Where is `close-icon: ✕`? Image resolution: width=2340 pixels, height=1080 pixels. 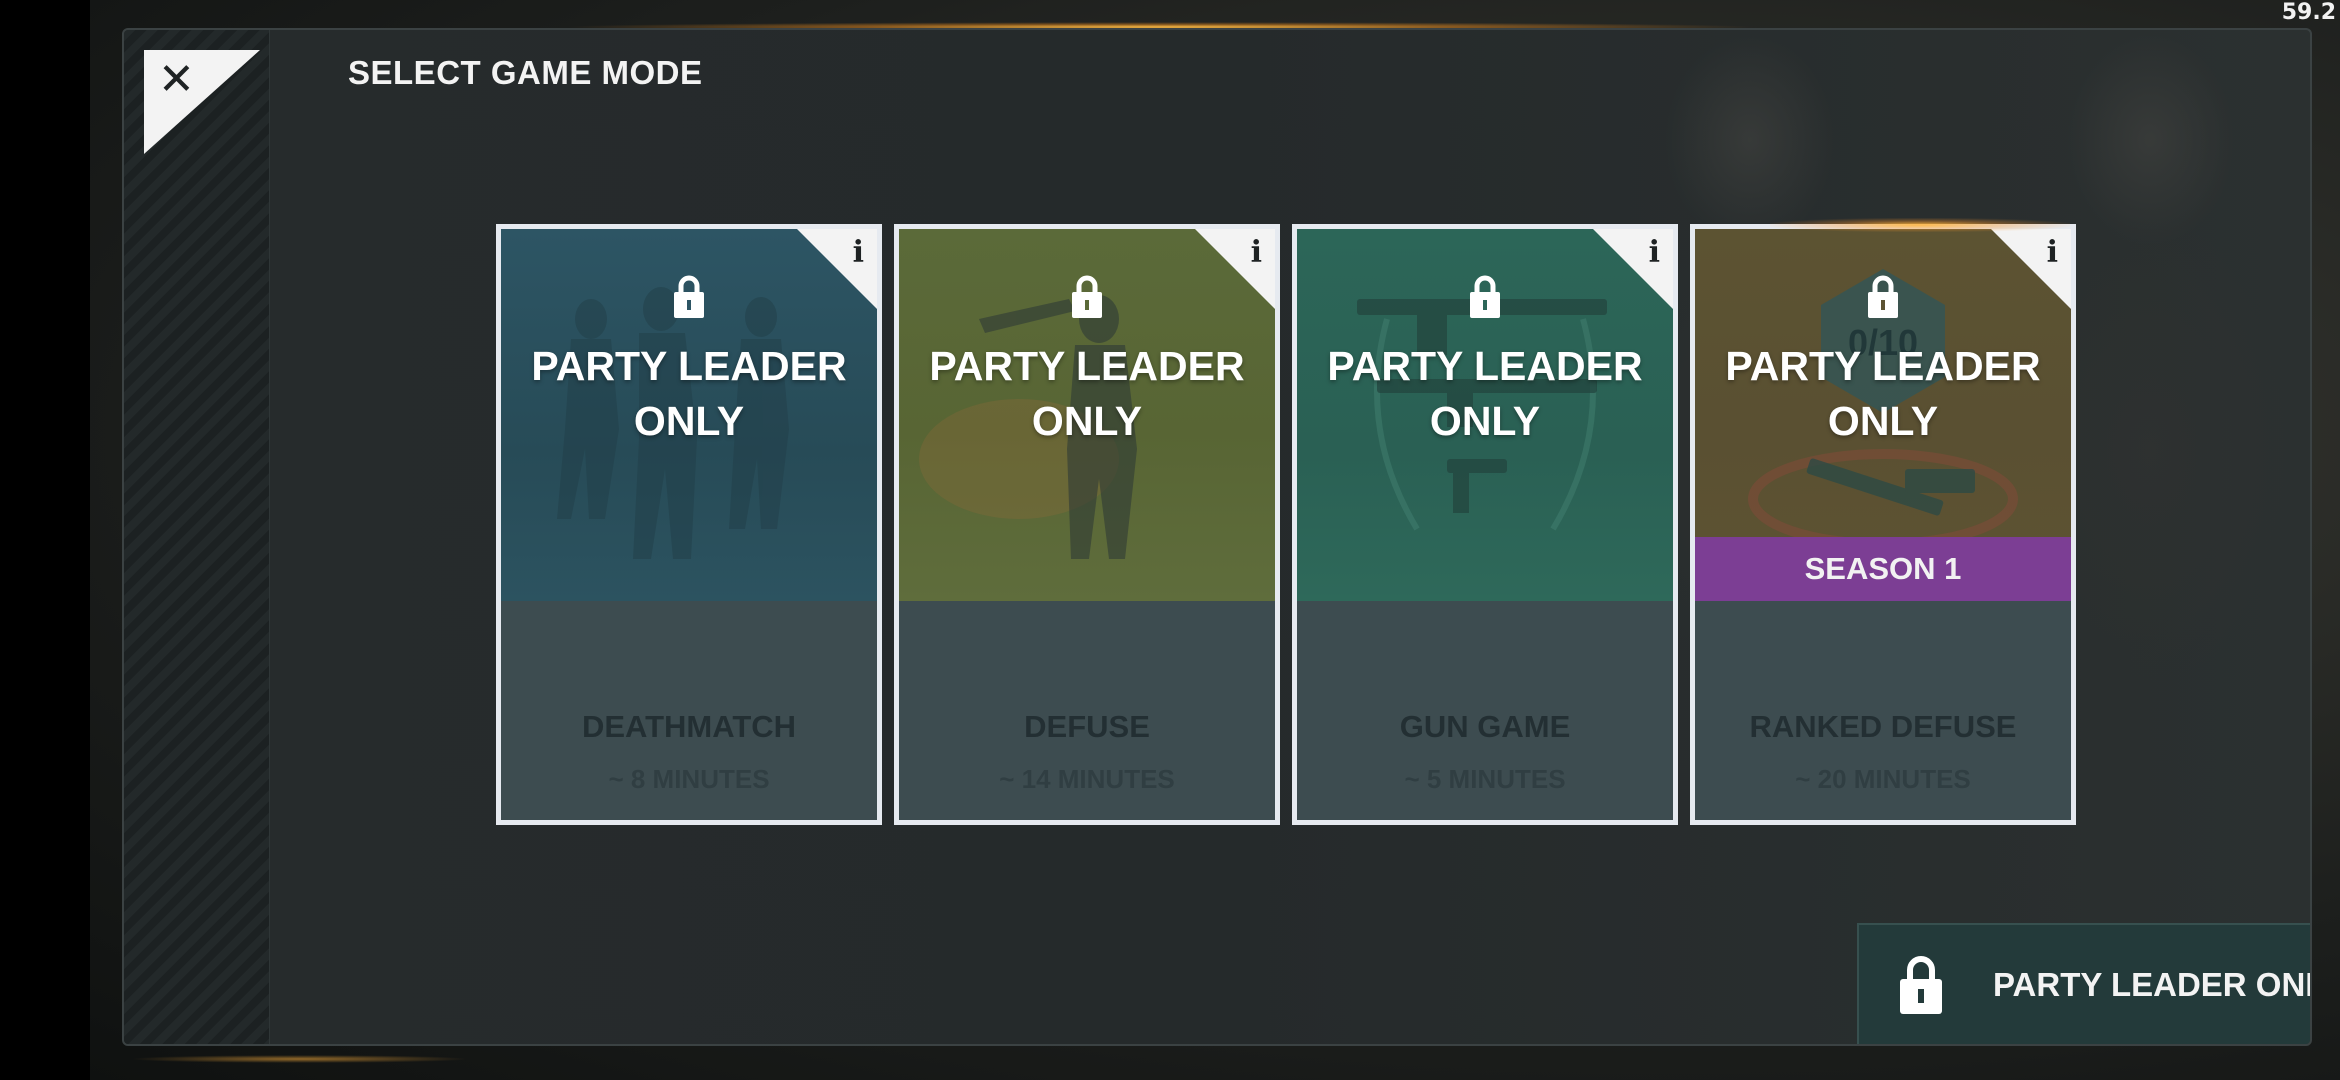
close-icon: ✕ is located at coordinates (176, 79).